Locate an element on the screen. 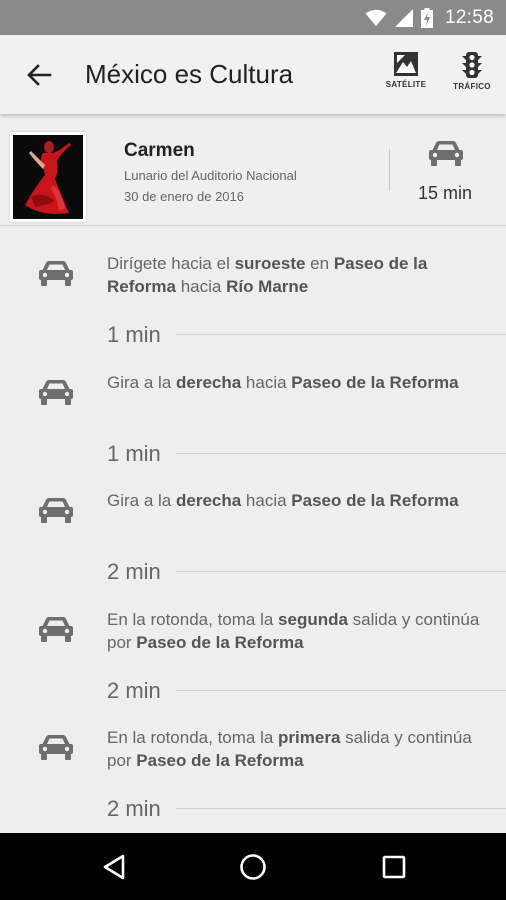 This screenshot has width=506, height=900. traffic-label: TRÁFICO is located at coordinates (472, 86).